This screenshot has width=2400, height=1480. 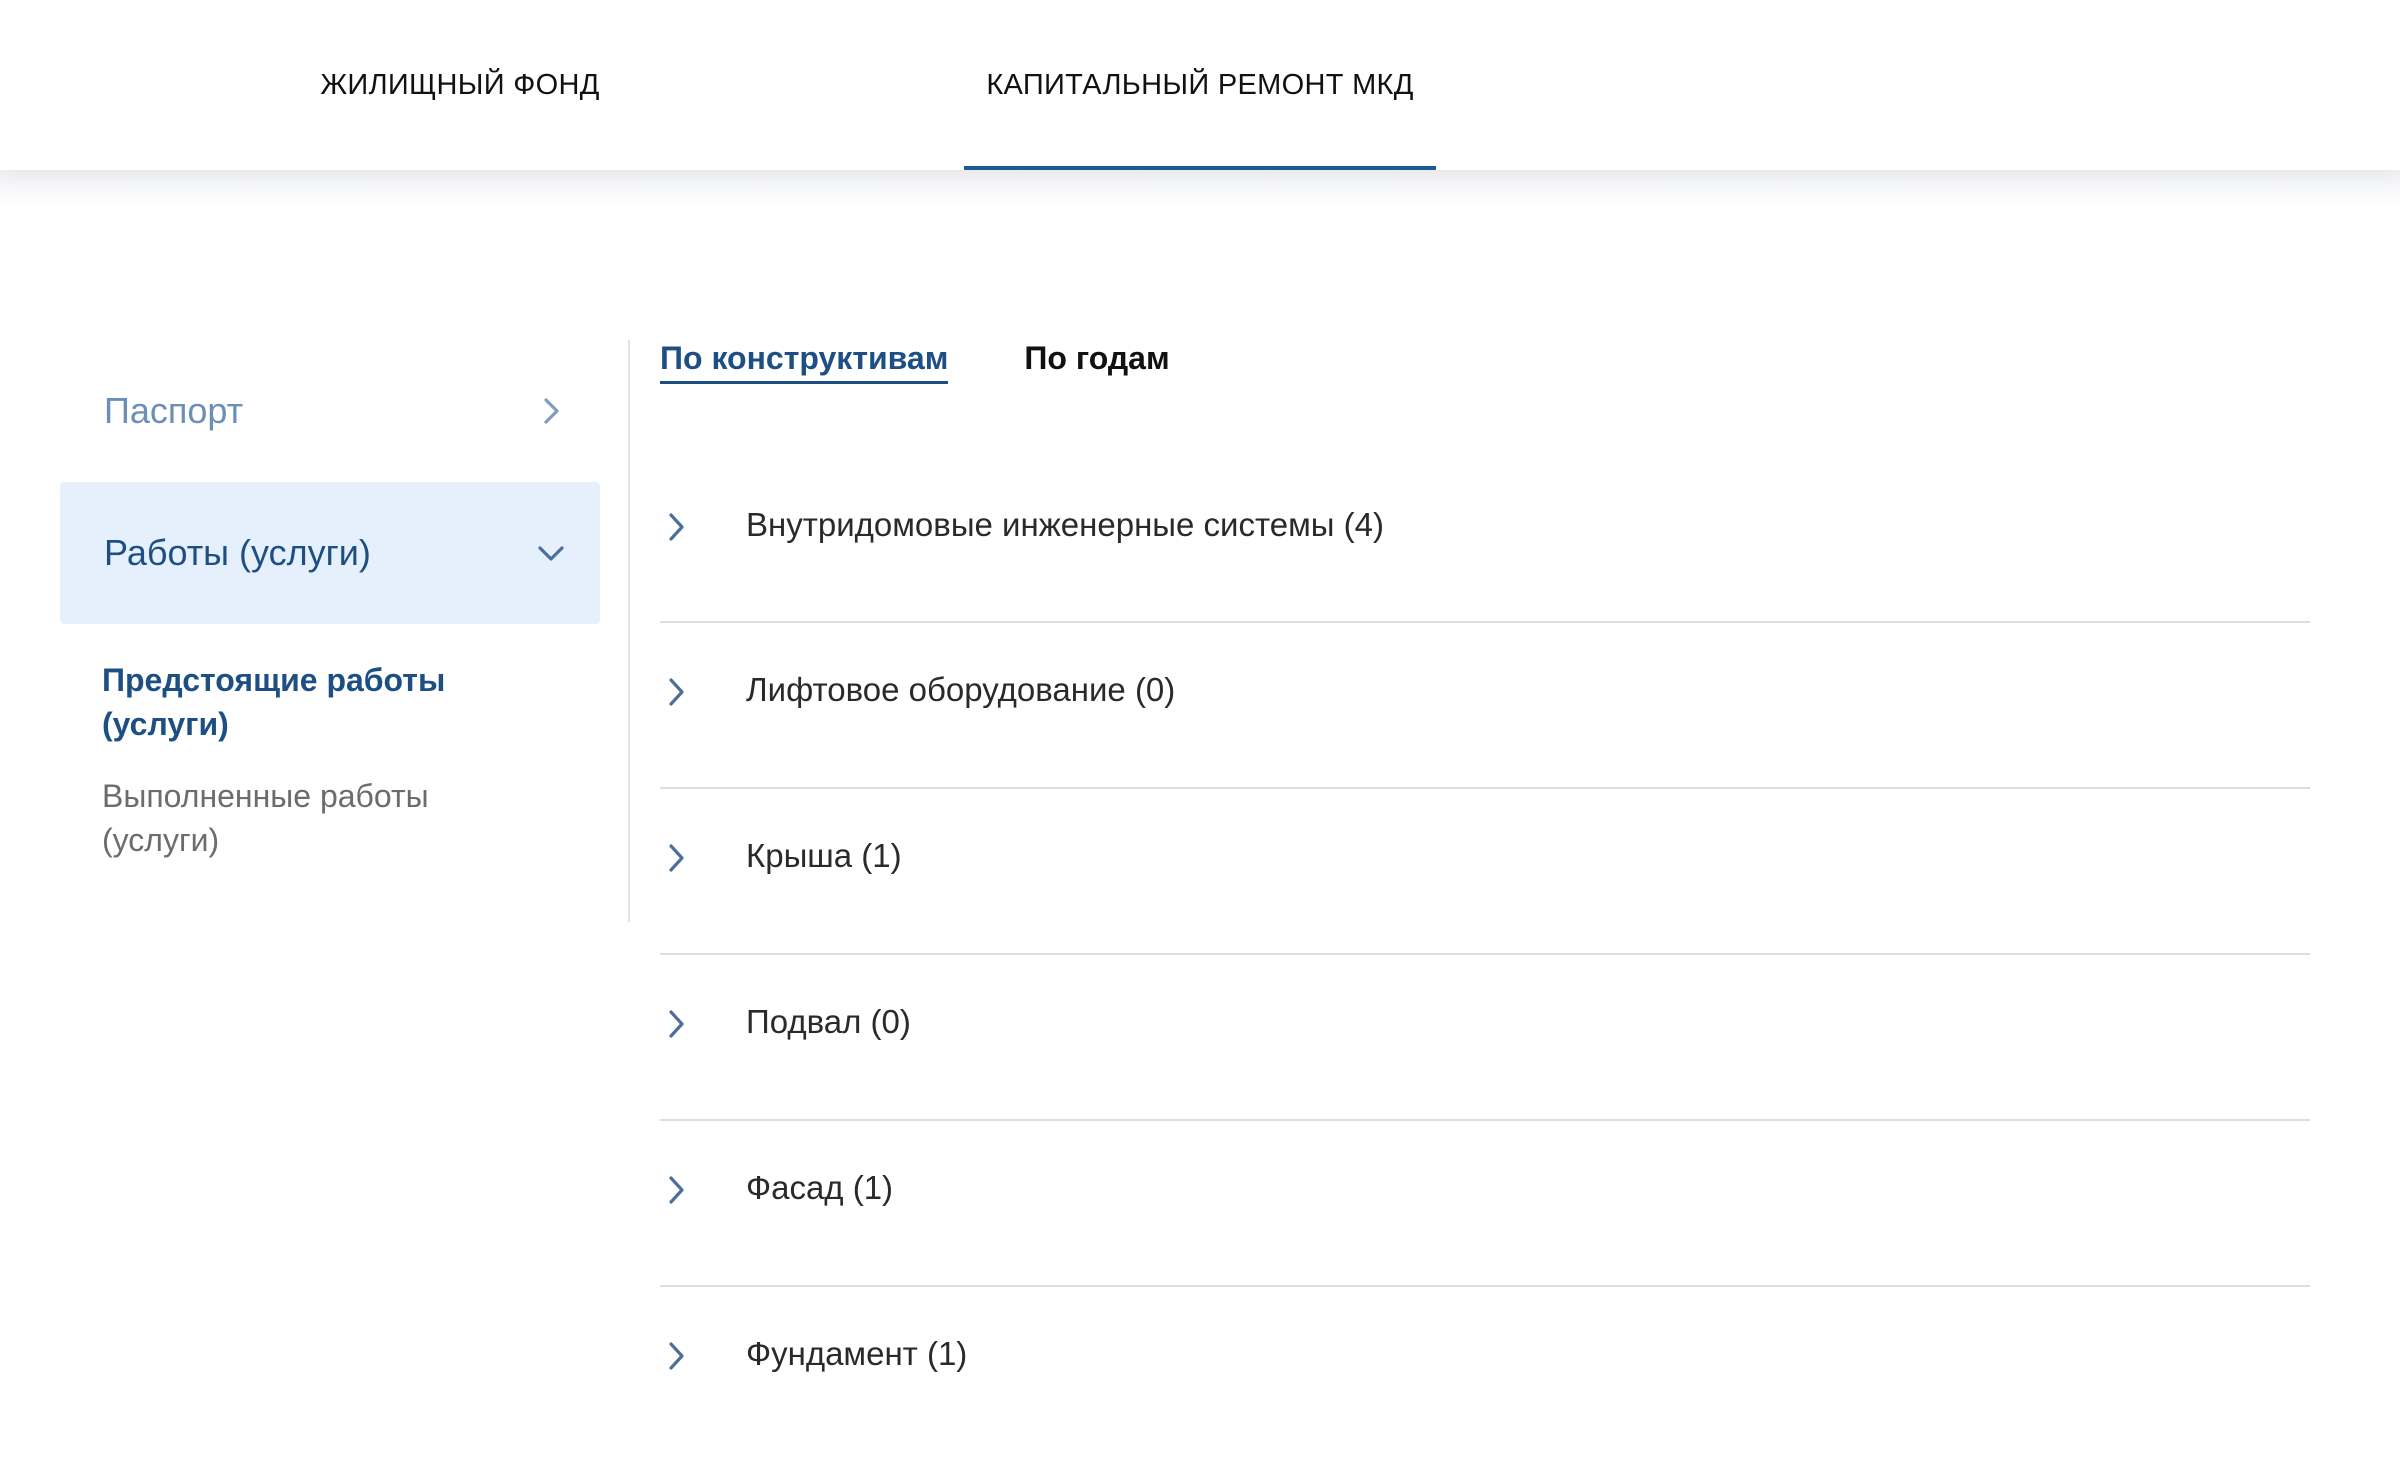 I want to click on accordion-row-label: Фасад (1), so click(x=820, y=1187).